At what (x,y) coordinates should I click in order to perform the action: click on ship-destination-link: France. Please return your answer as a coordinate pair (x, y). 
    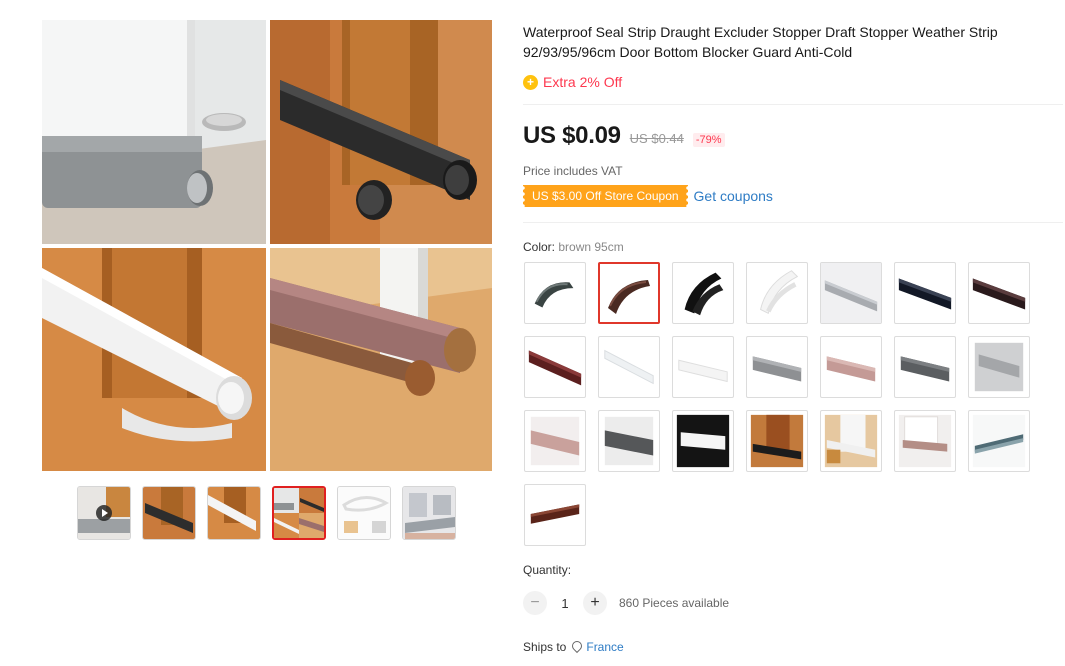
    Looking at the image, I should click on (604, 647).